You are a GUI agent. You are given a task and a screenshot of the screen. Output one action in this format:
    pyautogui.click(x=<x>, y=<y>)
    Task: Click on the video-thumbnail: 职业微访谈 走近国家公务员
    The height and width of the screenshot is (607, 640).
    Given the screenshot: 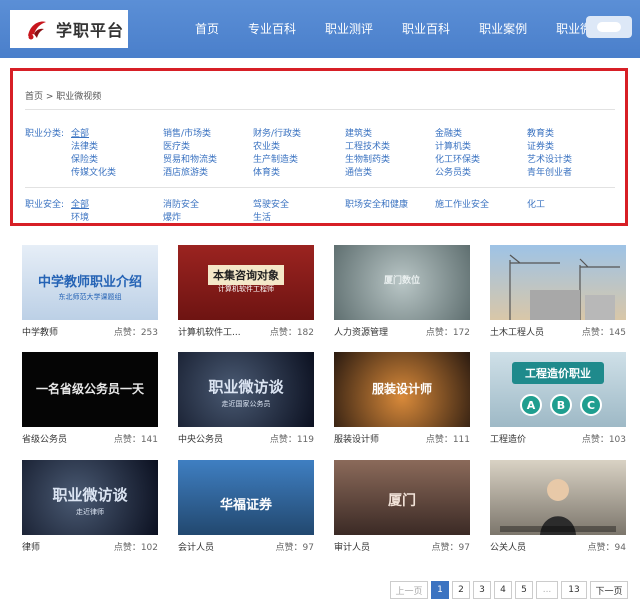 What is the action you would take?
    pyautogui.click(x=246, y=389)
    